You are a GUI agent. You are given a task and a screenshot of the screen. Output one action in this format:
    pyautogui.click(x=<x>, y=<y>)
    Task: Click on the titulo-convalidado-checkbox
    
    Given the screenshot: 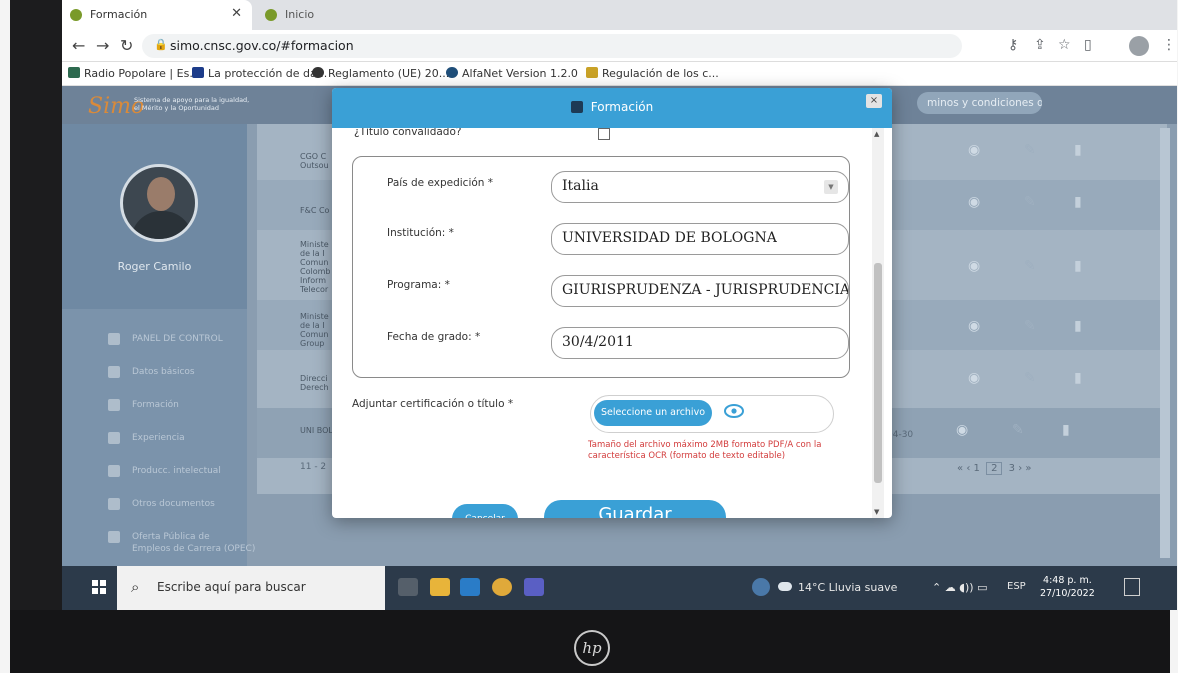 What is the action you would take?
    pyautogui.click(x=604, y=134)
    